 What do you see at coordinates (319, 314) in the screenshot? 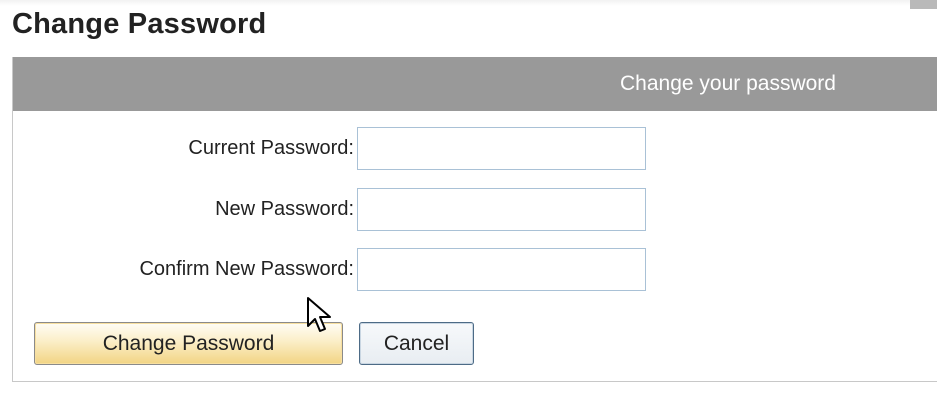
I see `mouse-pointer-icon` at bounding box center [319, 314].